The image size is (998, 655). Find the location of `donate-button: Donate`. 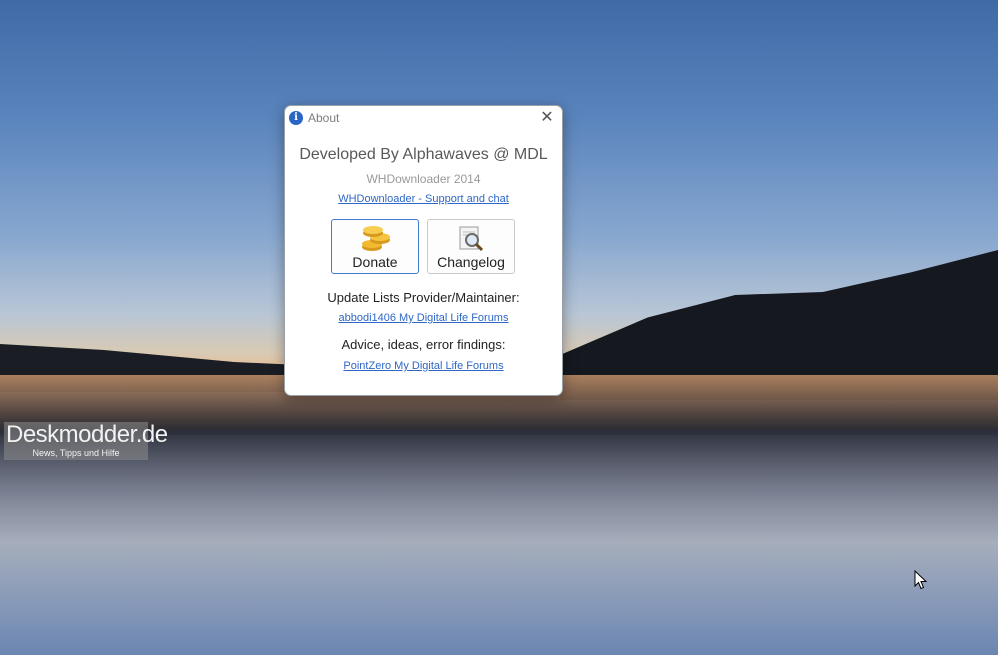

donate-button: Donate is located at coordinates (375, 246).